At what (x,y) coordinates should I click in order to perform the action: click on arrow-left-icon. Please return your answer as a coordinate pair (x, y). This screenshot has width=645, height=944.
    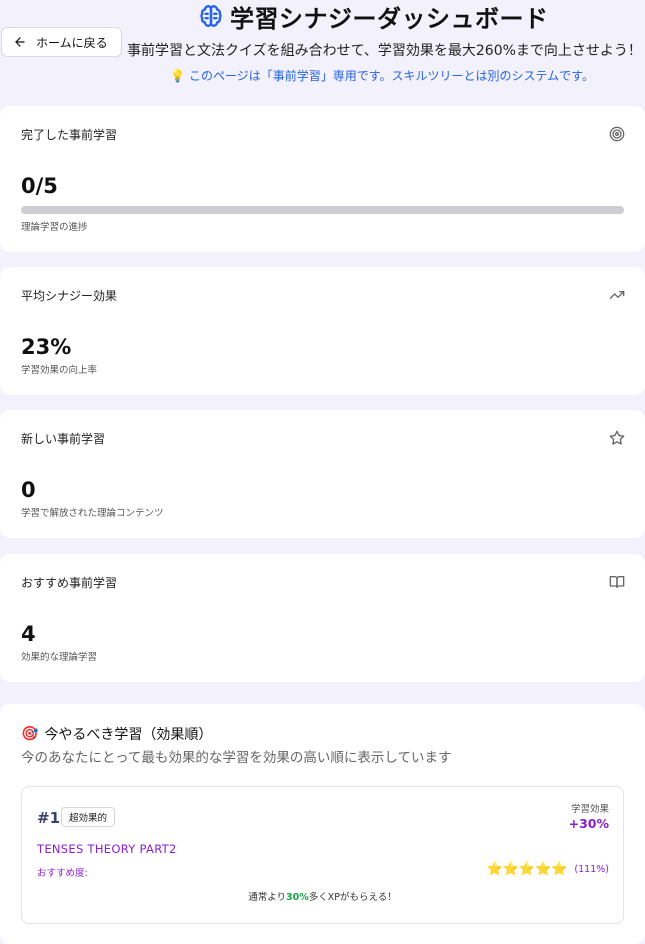
    Looking at the image, I should click on (20, 42).